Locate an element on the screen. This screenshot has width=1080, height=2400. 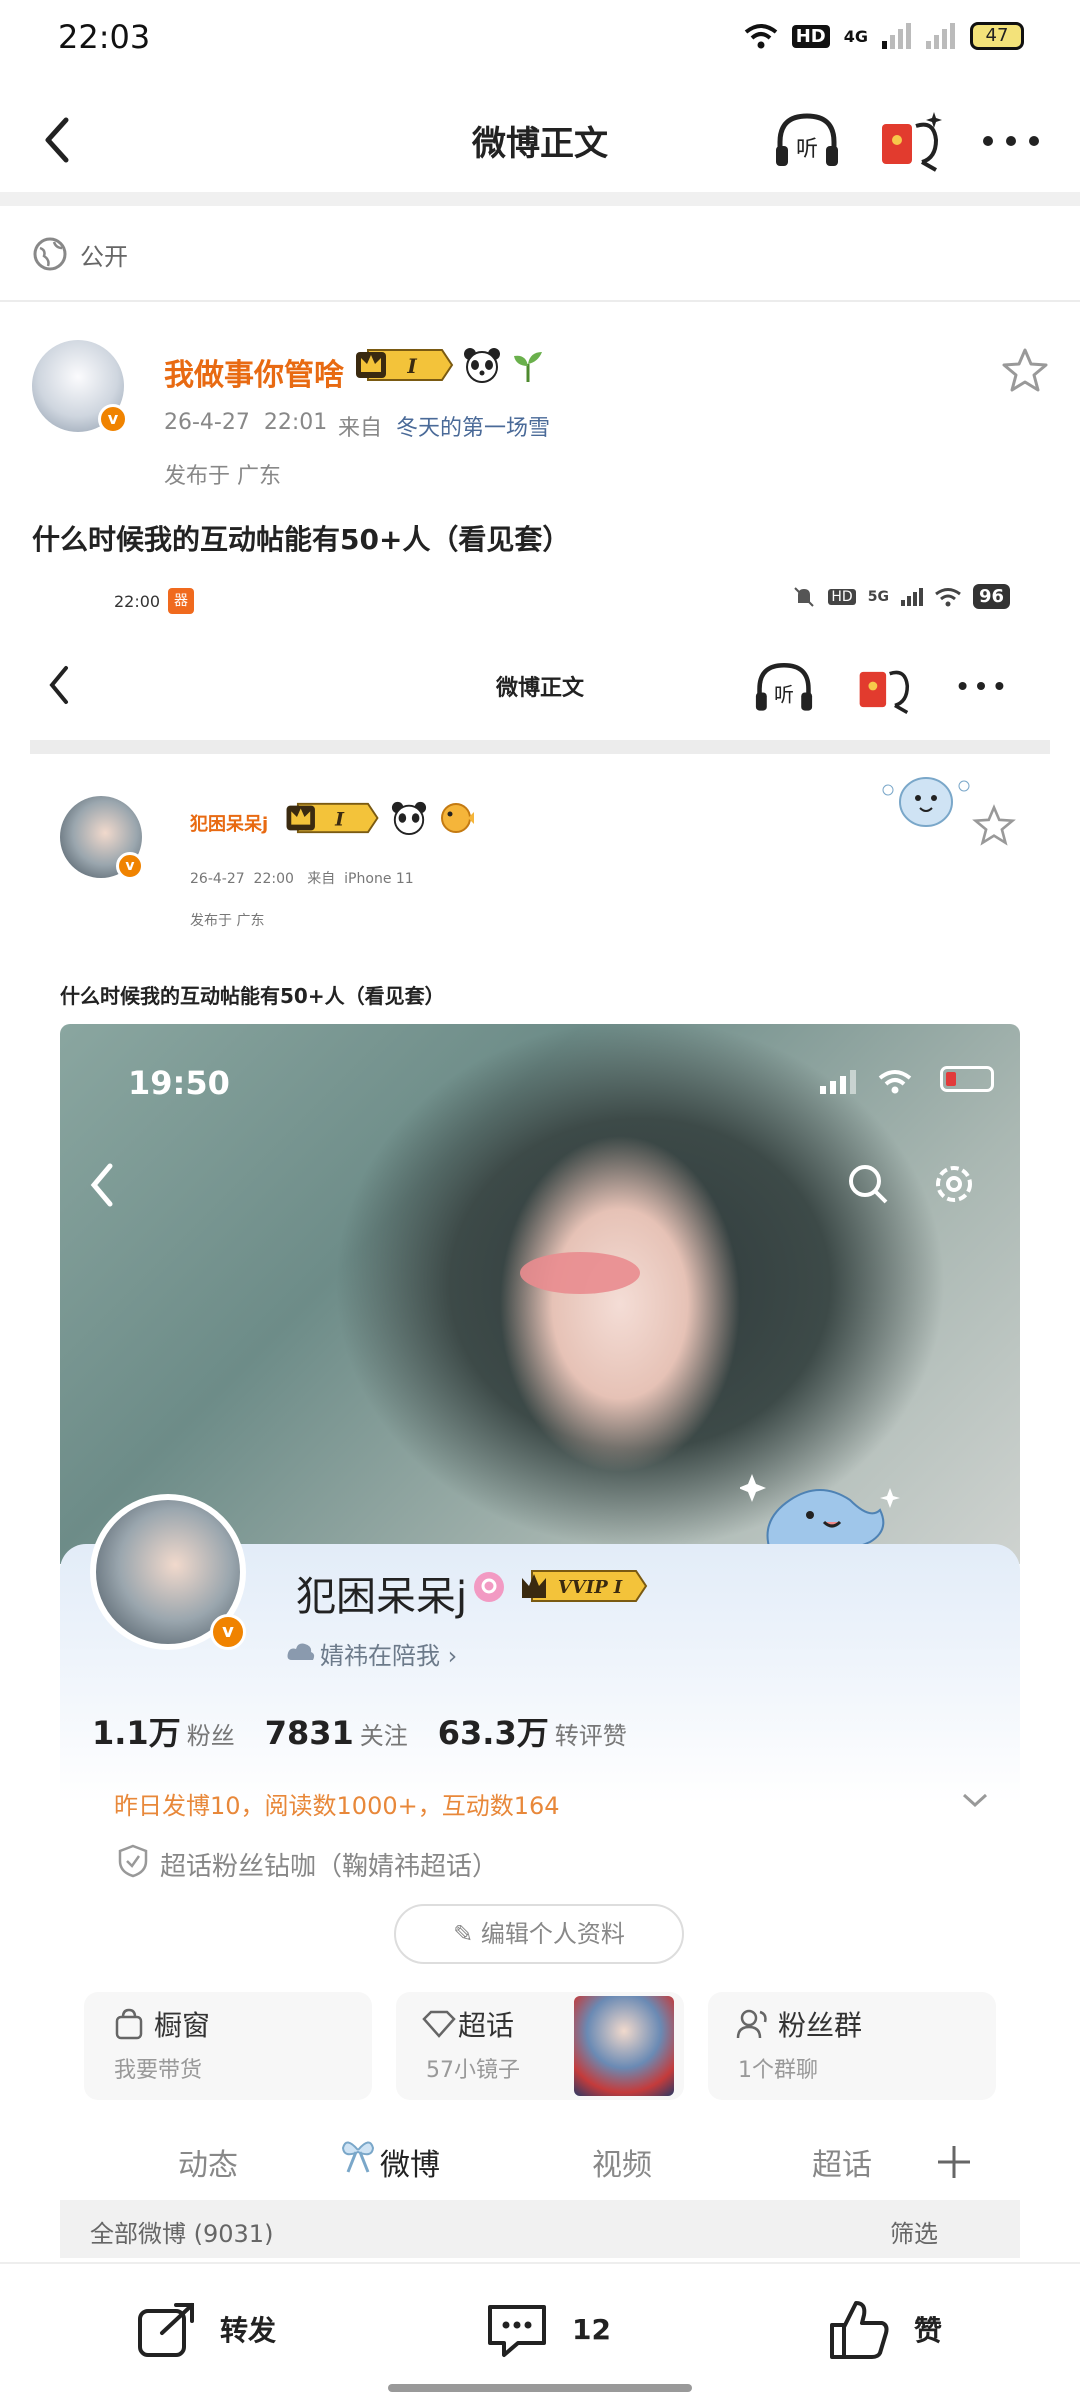
comment-icon is located at coordinates (517, 2331).